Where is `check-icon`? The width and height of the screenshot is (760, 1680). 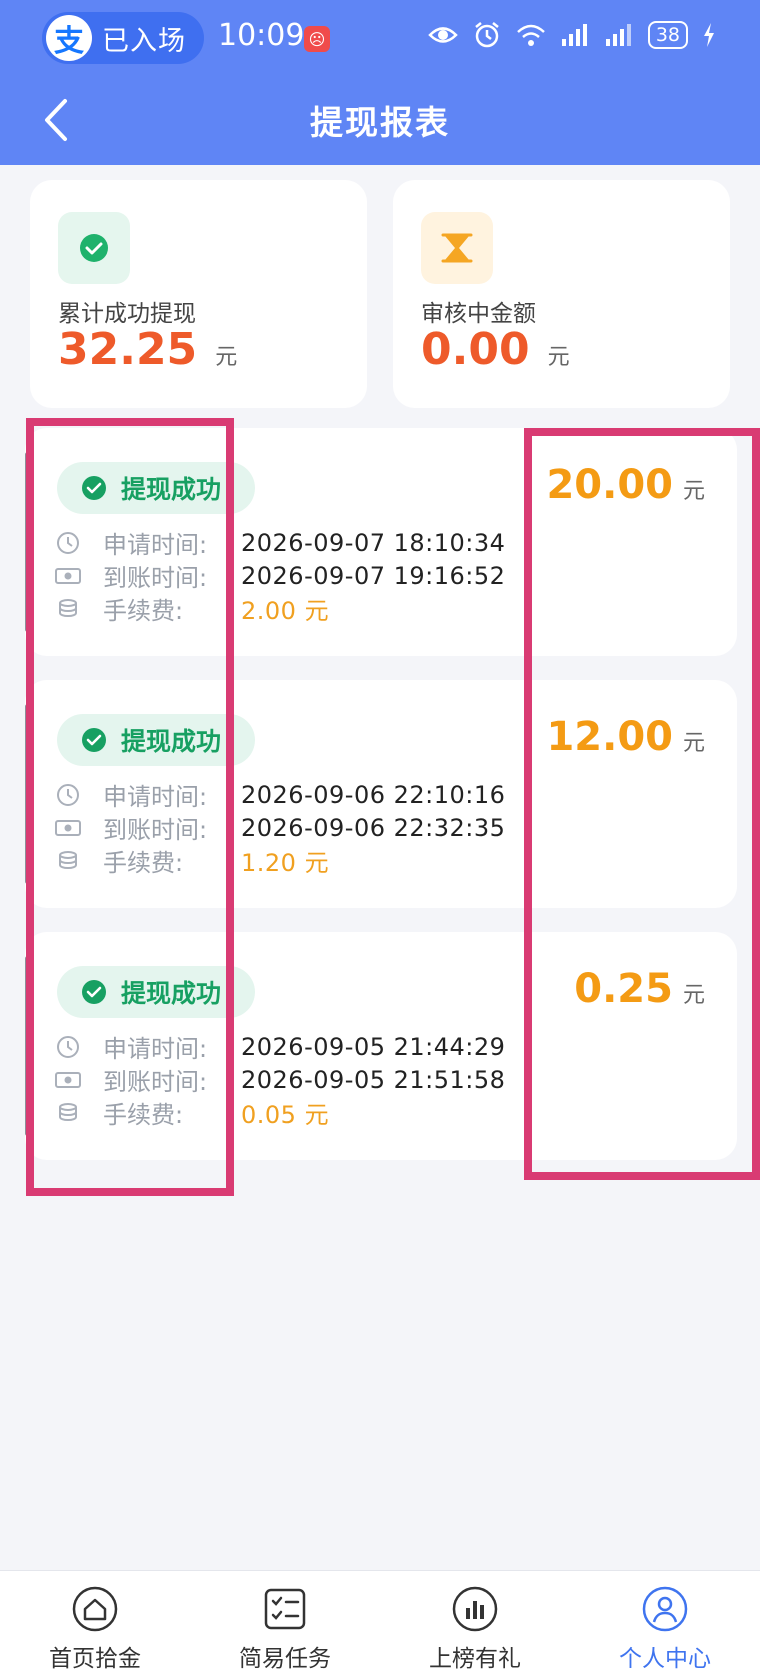
check-icon is located at coordinates (94, 248).